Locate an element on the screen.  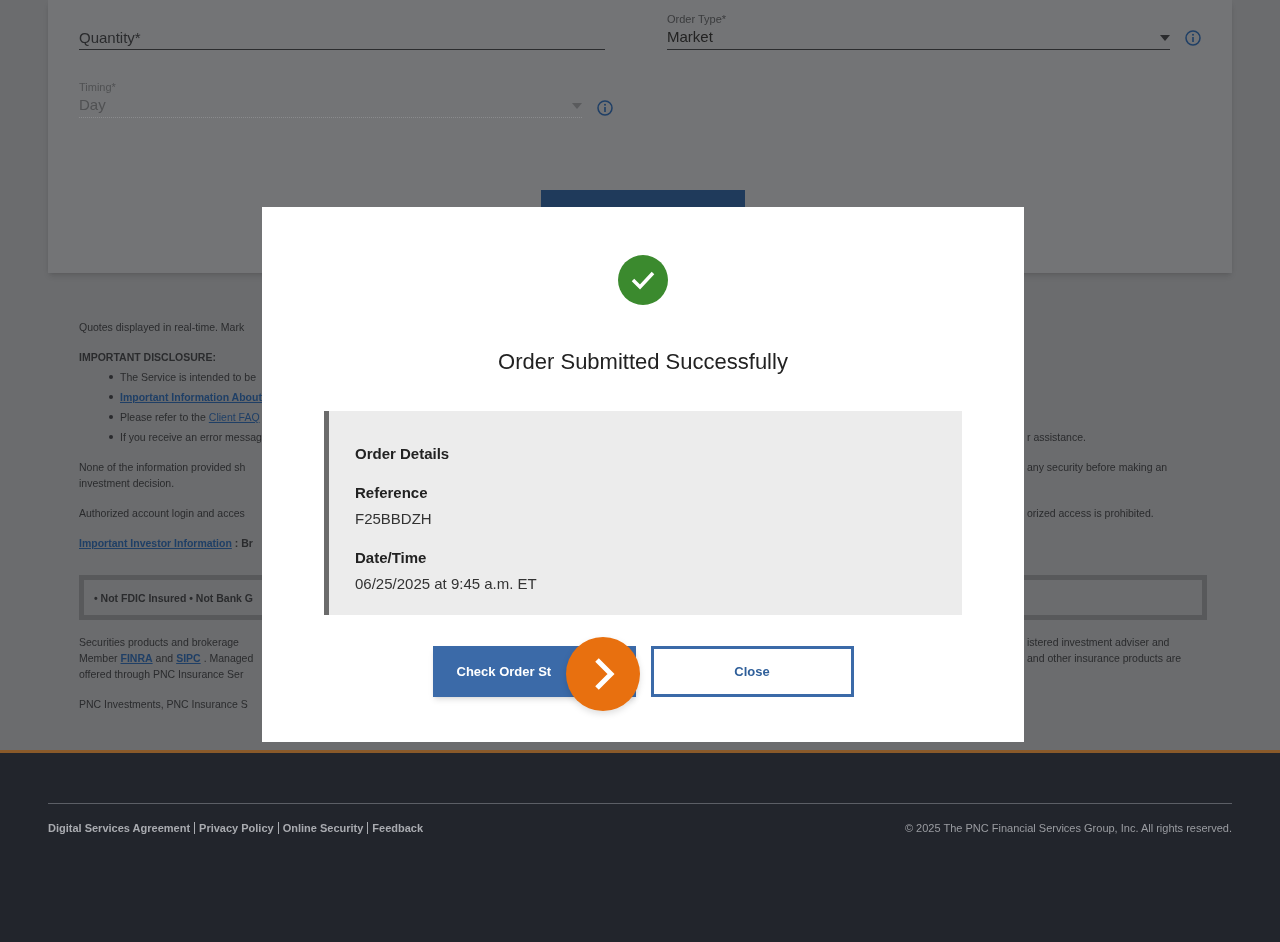
disclosure-text: Securities products and brokerage is located at coordinates (159, 642).